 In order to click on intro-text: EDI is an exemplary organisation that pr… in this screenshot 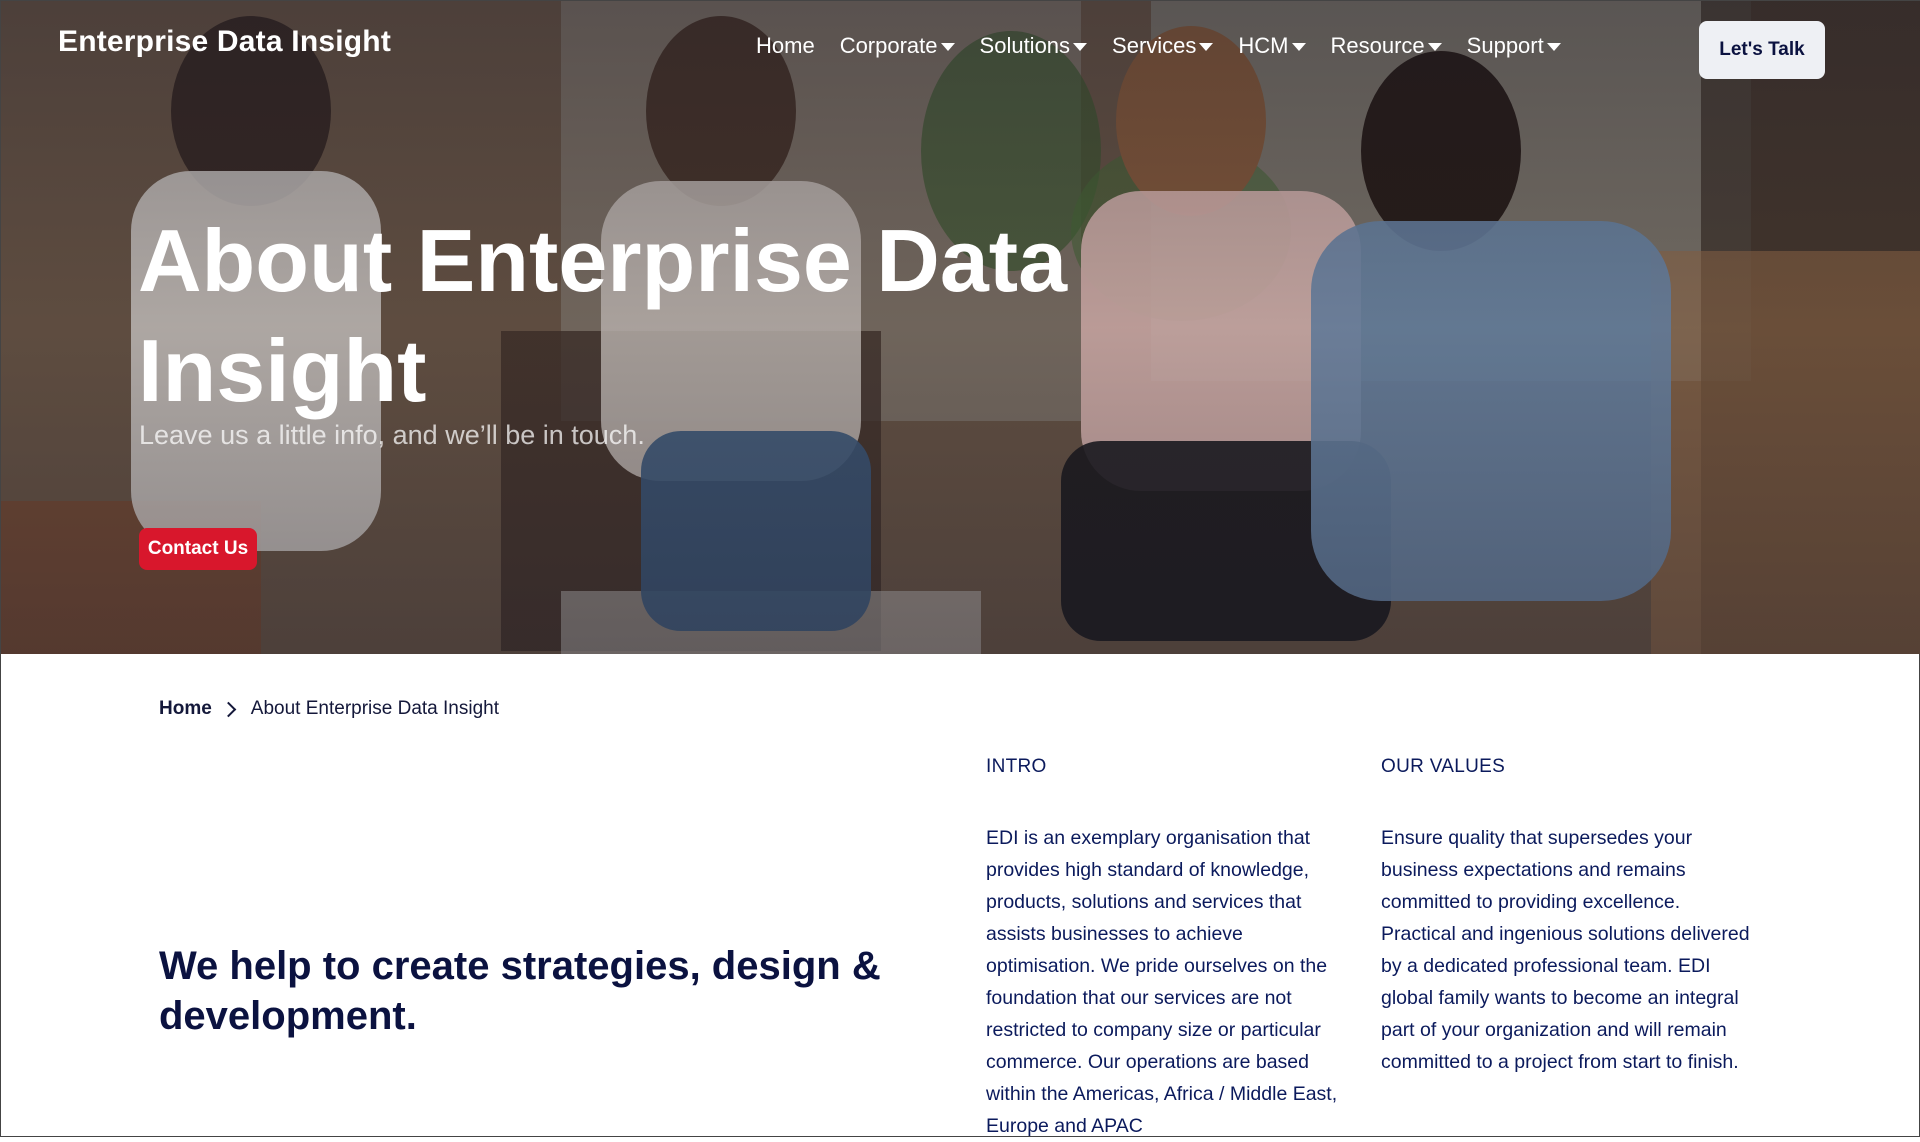, I will do `click(1162, 982)`.